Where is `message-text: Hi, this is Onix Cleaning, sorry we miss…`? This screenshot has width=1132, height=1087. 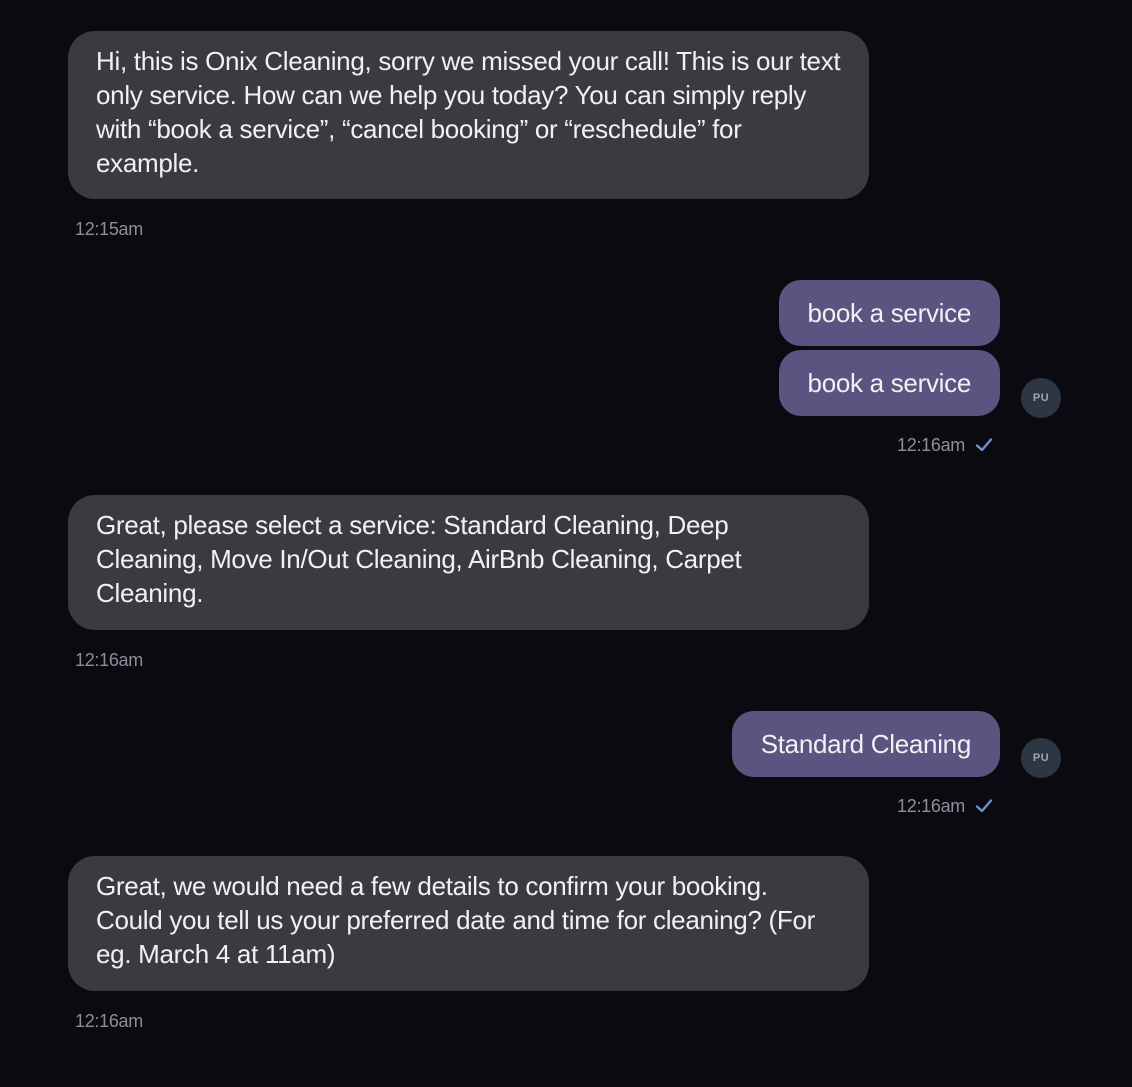
message-text: Hi, this is Onix Cleaning, sorry we miss… is located at coordinates (468, 112).